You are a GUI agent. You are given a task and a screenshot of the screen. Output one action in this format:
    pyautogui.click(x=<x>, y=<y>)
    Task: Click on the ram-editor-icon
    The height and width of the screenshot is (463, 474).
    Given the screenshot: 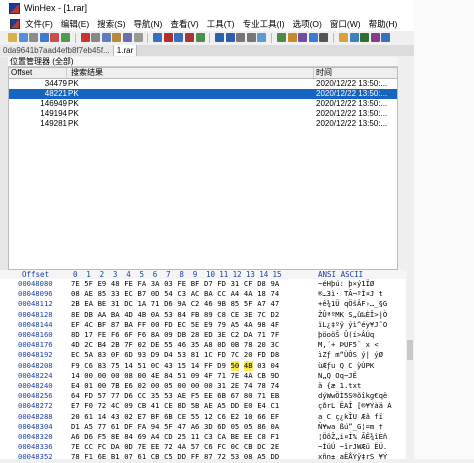 What is the action you would take?
    pyautogui.click(x=313, y=37)
    